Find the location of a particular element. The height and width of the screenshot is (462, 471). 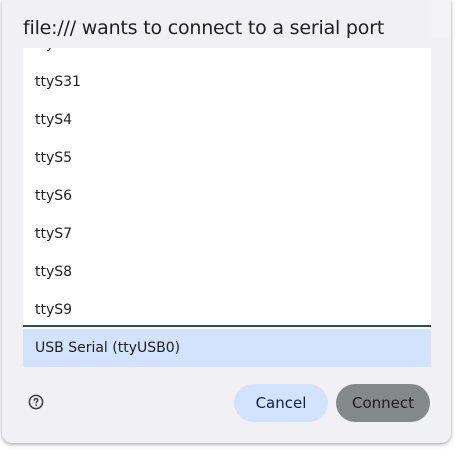

cancel-button: Cancel is located at coordinates (281, 403).